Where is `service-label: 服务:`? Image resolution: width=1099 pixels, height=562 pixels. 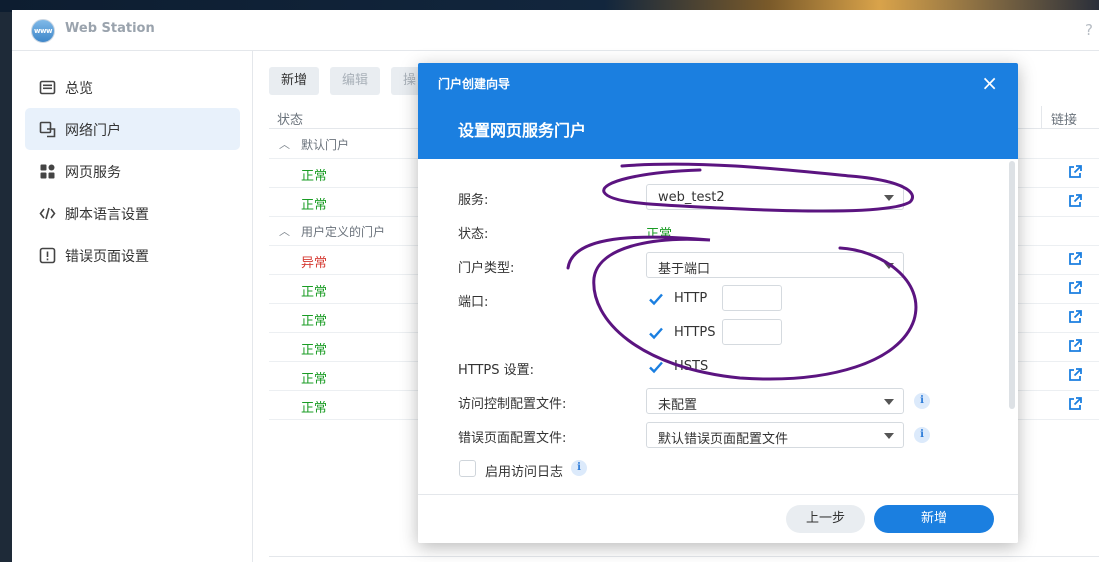 service-label: 服务: is located at coordinates (473, 200).